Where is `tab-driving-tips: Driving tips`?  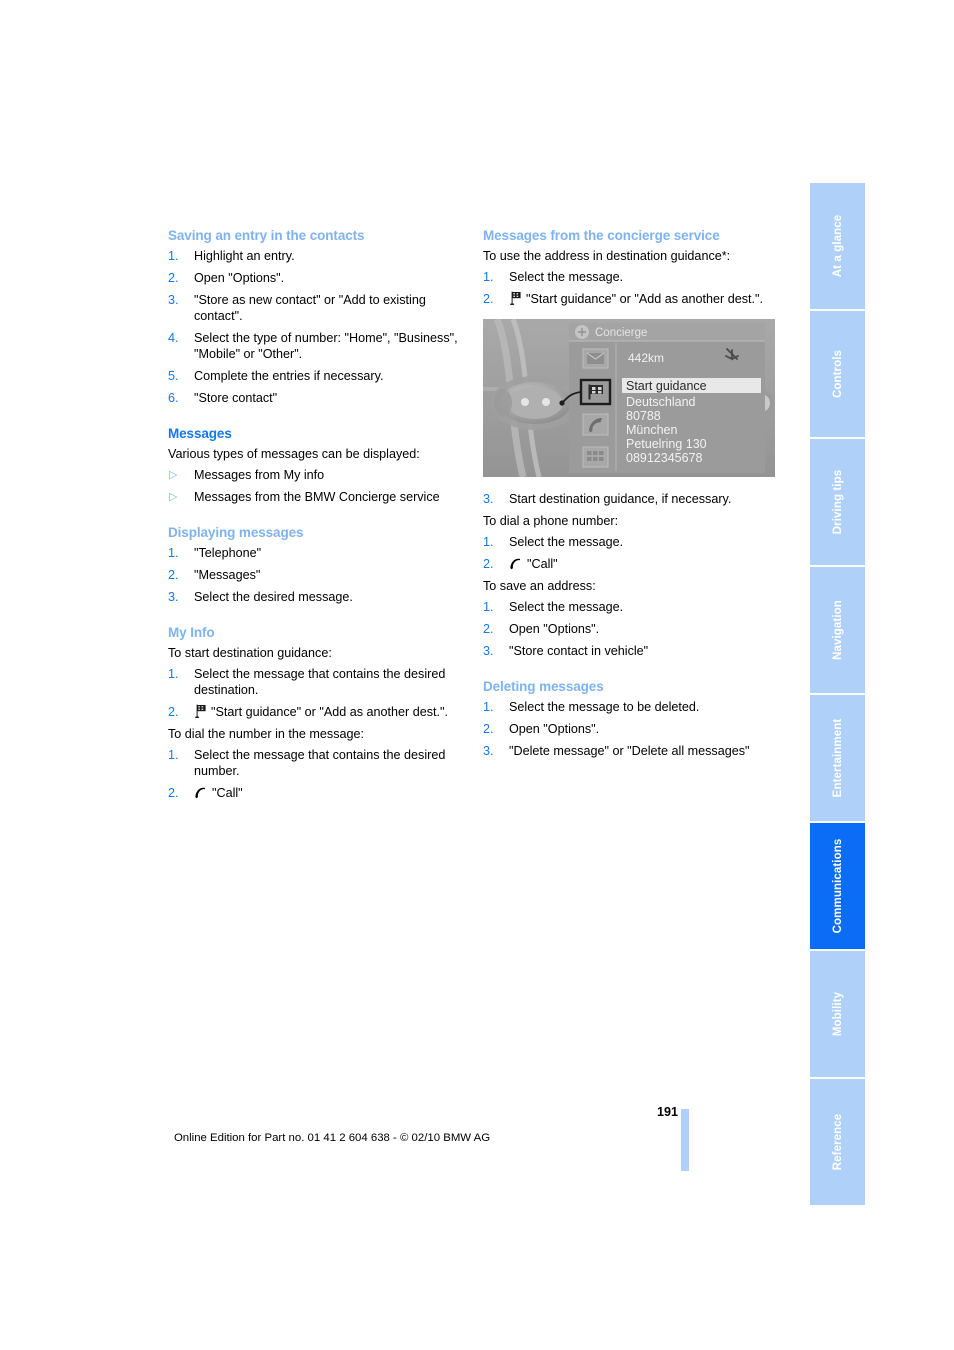
tab-driving-tips: Driving tips is located at coordinates (837, 503).